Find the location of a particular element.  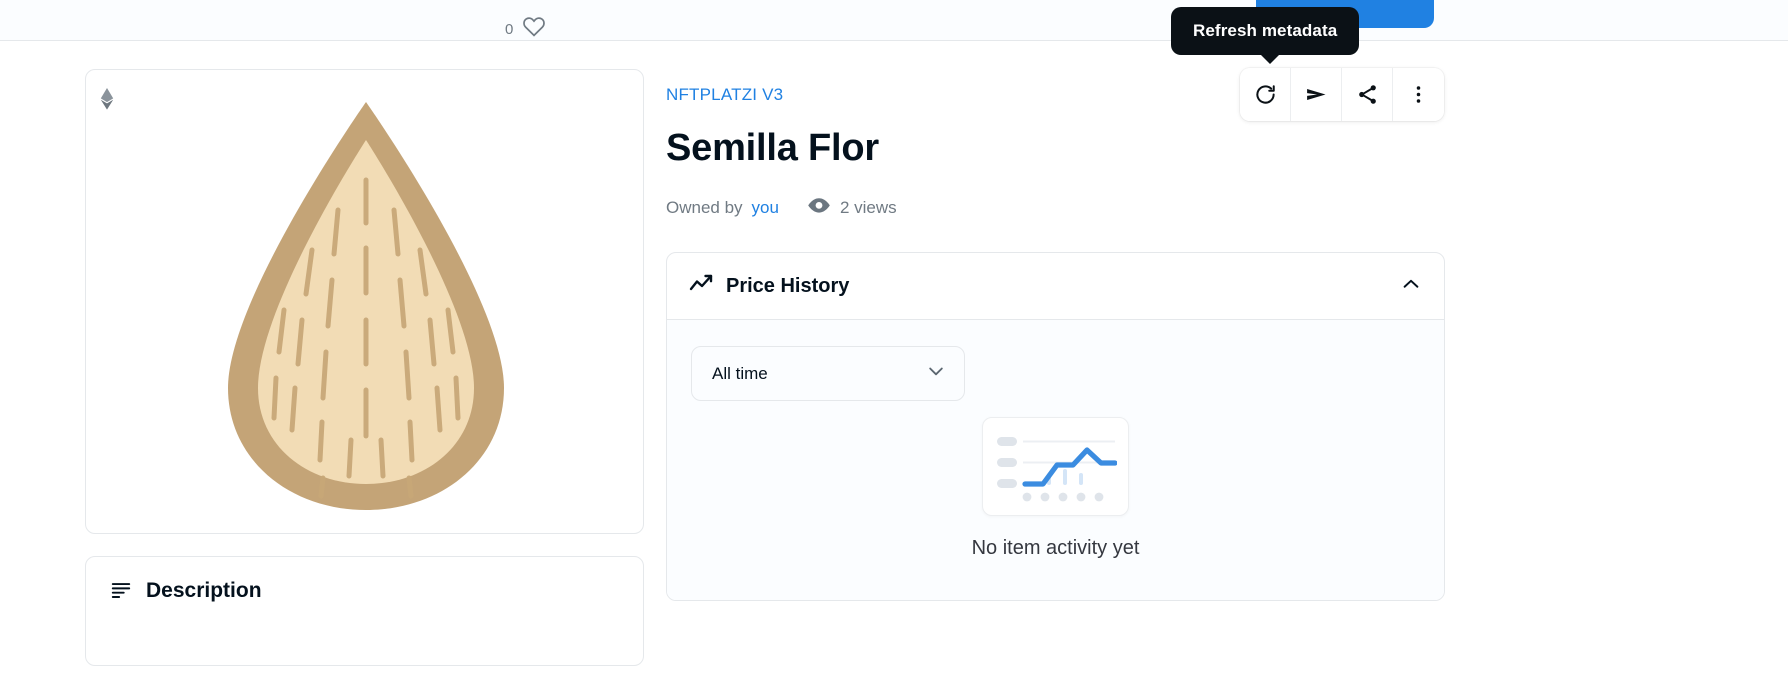

price-history-header: Price History is located at coordinates (1055, 286).